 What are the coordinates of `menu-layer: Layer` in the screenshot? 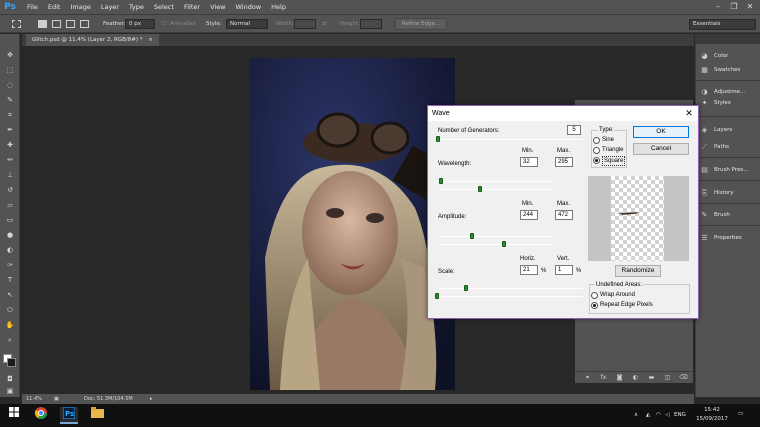 It's located at (110, 7).